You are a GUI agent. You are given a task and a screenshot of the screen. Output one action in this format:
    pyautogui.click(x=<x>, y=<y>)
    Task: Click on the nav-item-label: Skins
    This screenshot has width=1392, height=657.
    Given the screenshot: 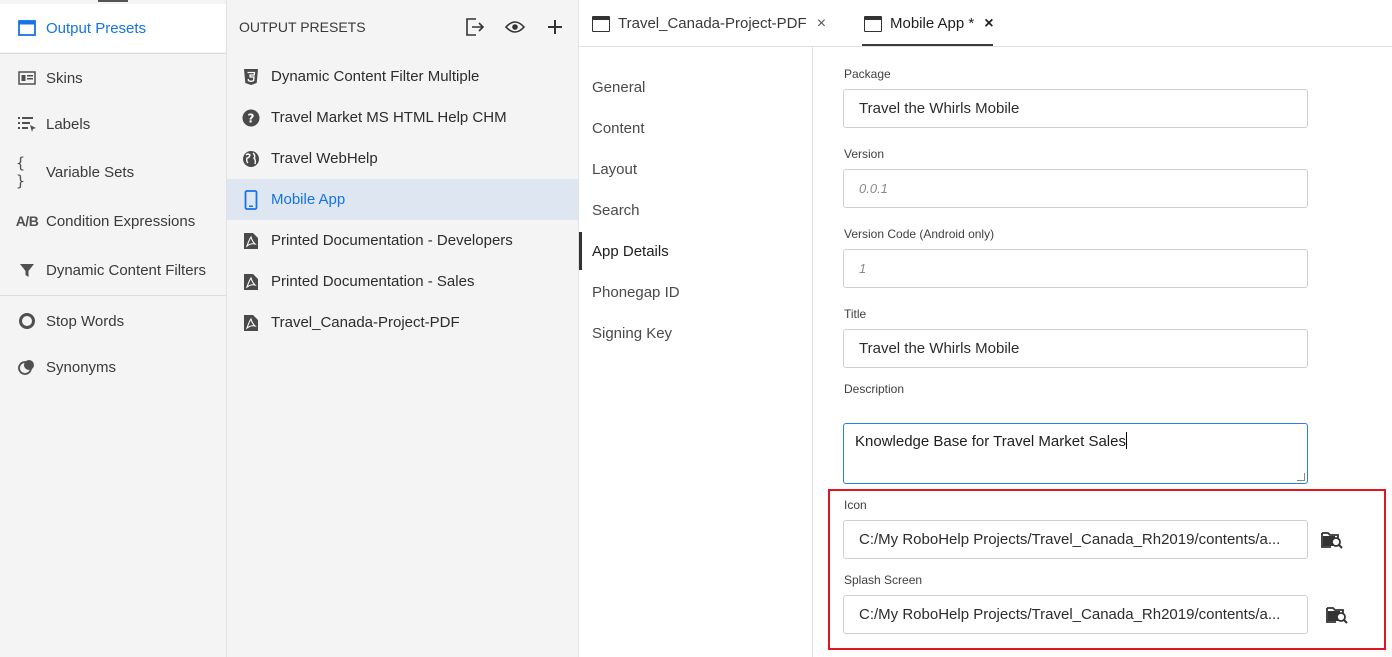 What is the action you would take?
    pyautogui.click(x=64, y=78)
    